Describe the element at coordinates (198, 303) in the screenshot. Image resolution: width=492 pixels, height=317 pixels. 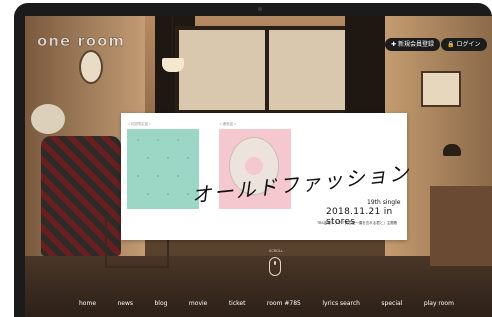
I see `nav-movie: movie` at that location.